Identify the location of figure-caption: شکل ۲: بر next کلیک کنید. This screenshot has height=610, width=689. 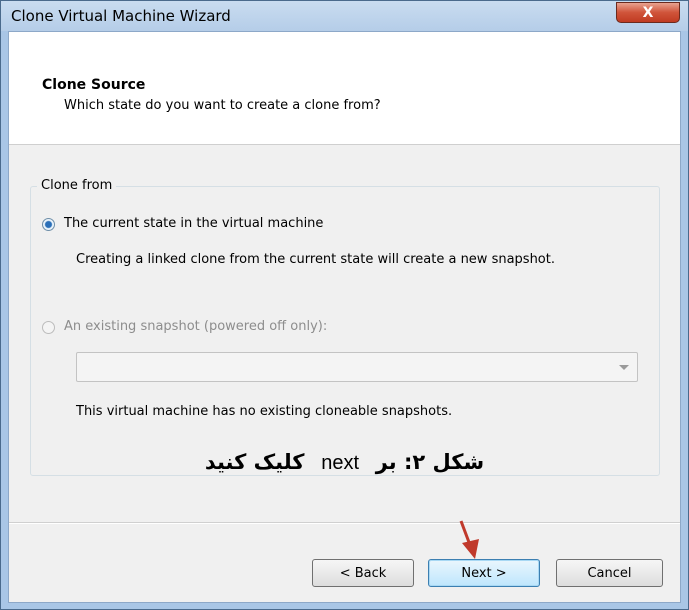
(344, 462).